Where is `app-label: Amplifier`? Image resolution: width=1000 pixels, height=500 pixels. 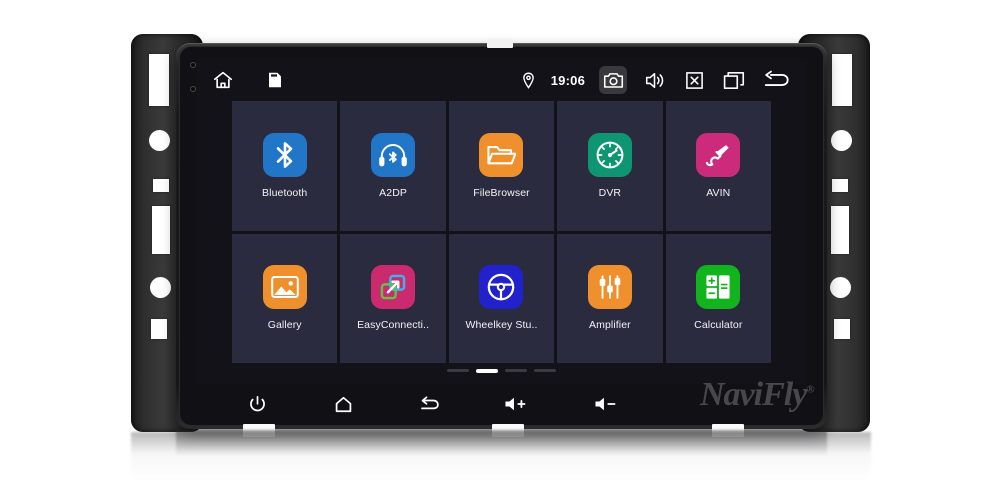
app-label: Amplifier is located at coordinates (610, 325).